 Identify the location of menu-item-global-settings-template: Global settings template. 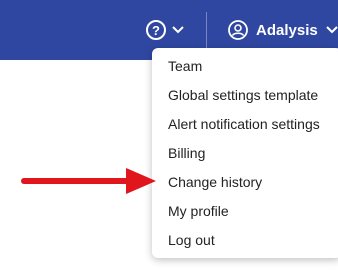
(245, 95).